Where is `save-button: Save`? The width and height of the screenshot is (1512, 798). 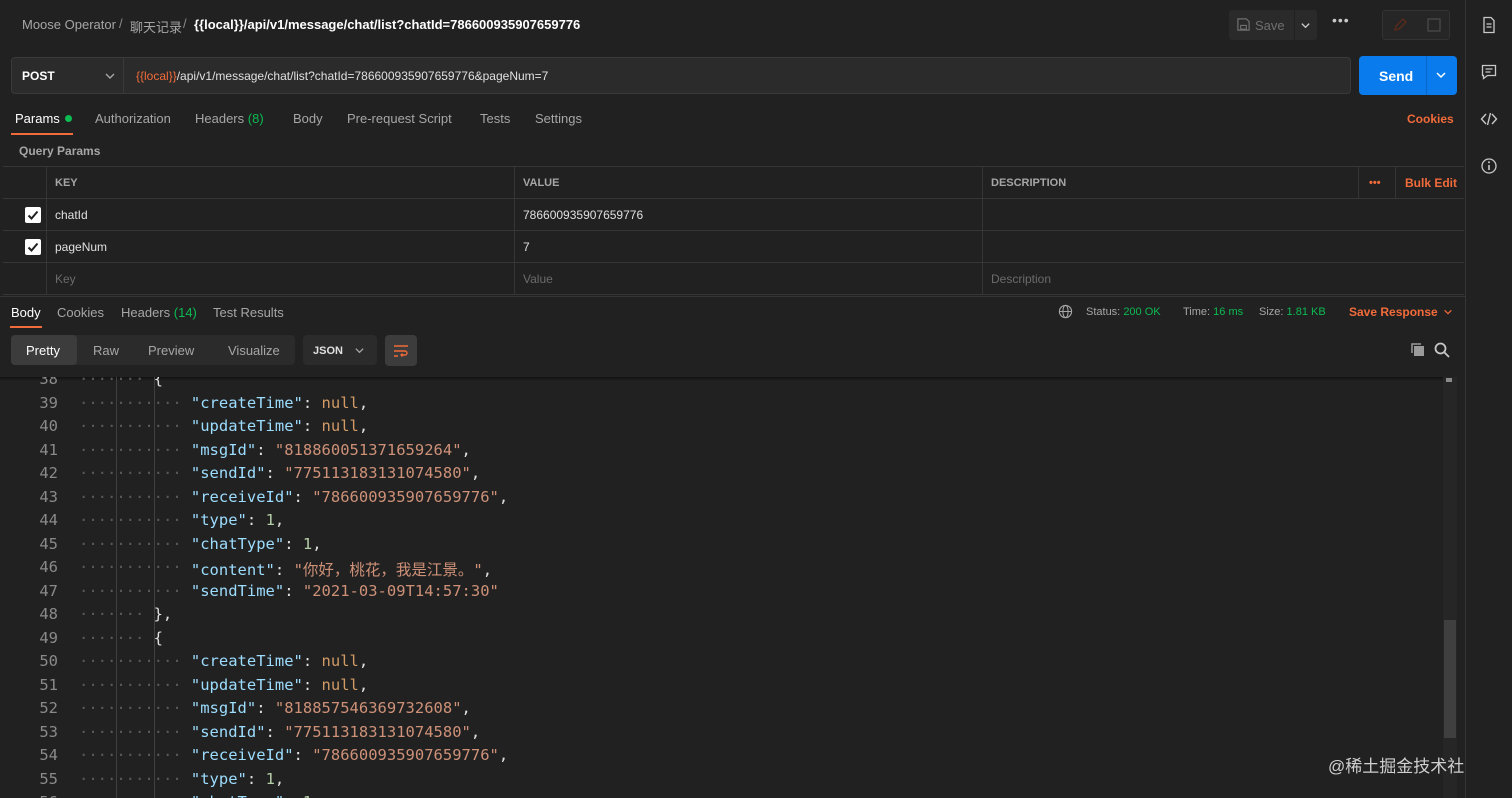 save-button: Save is located at coordinates (1273, 25).